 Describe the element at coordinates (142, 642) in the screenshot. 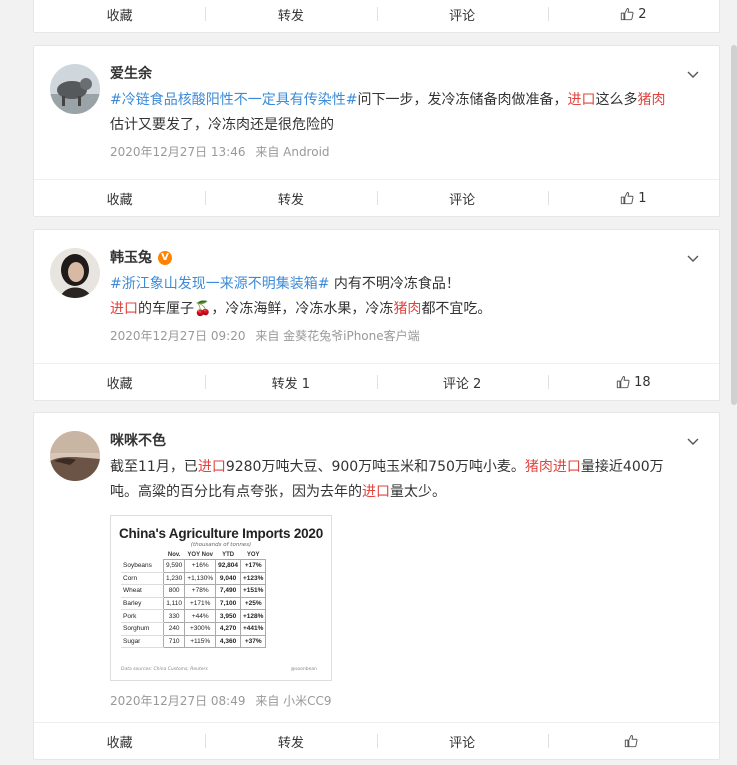

I see `table-cell: Sugar` at that location.